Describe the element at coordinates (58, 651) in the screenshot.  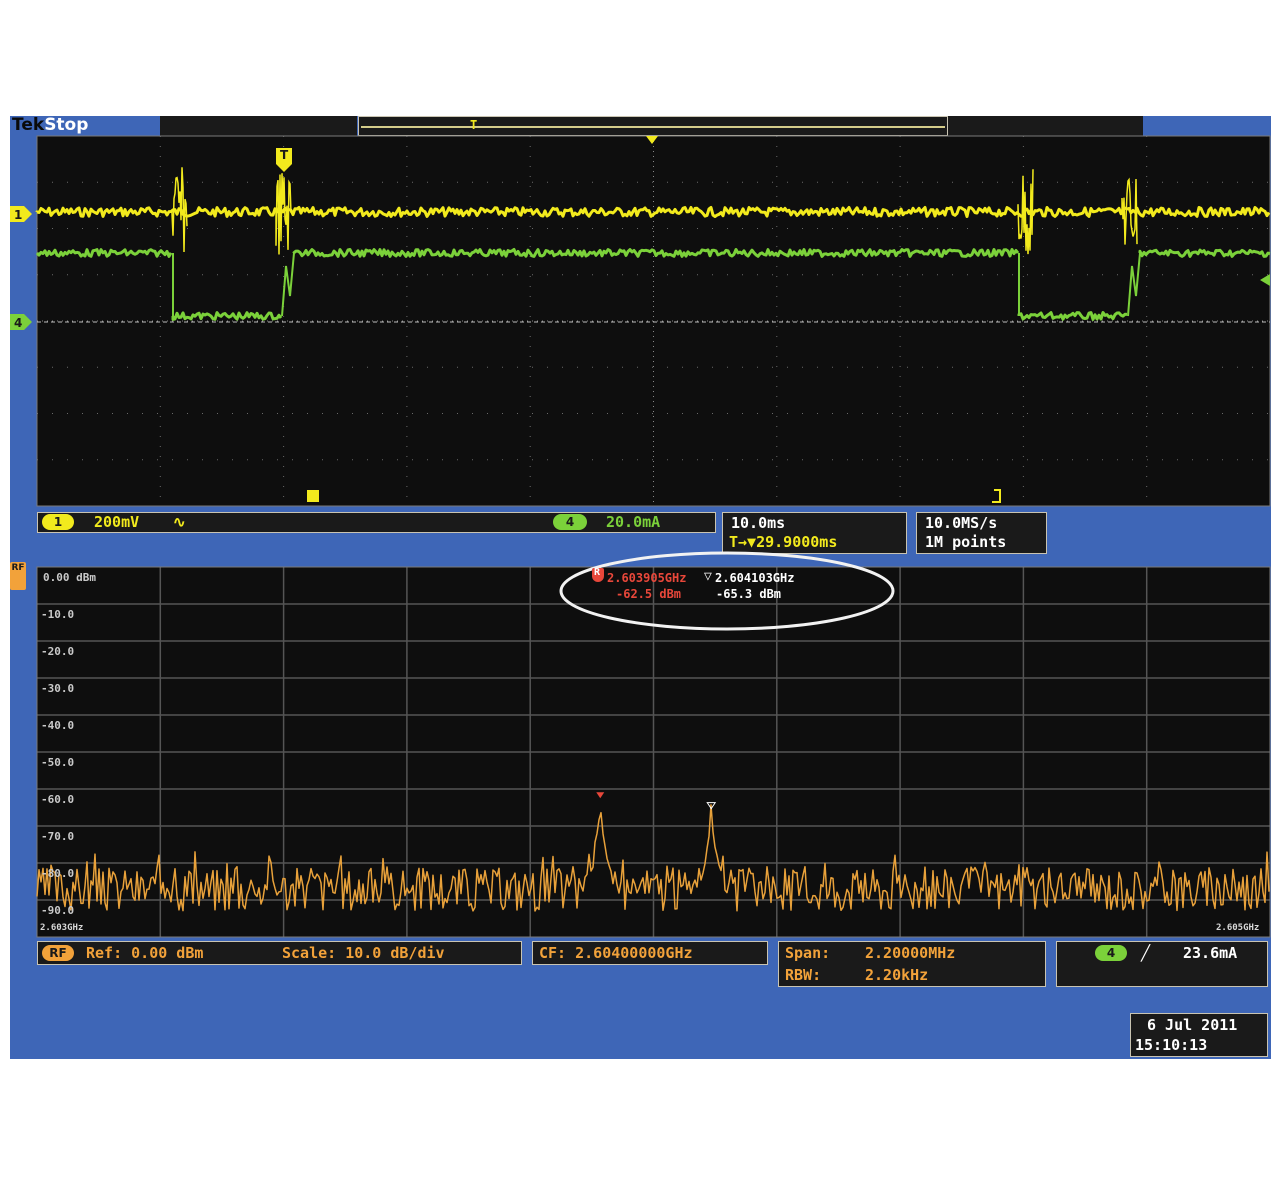
I see `y-axis-label: -20.0` at that location.